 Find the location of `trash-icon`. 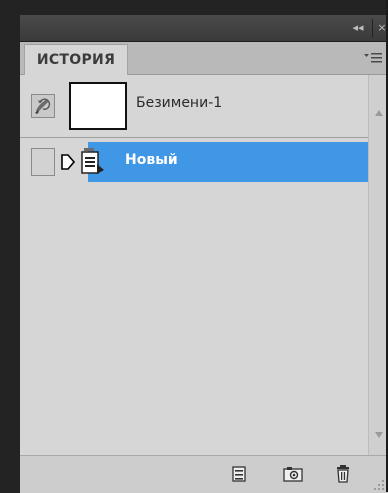

trash-icon is located at coordinates (343, 474).